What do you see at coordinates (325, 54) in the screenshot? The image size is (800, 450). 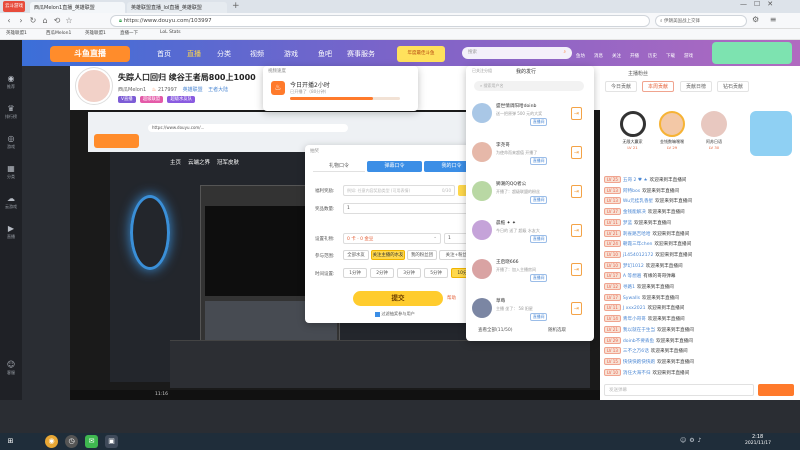 I see `nav-fishbar: 鱼吧` at bounding box center [325, 54].